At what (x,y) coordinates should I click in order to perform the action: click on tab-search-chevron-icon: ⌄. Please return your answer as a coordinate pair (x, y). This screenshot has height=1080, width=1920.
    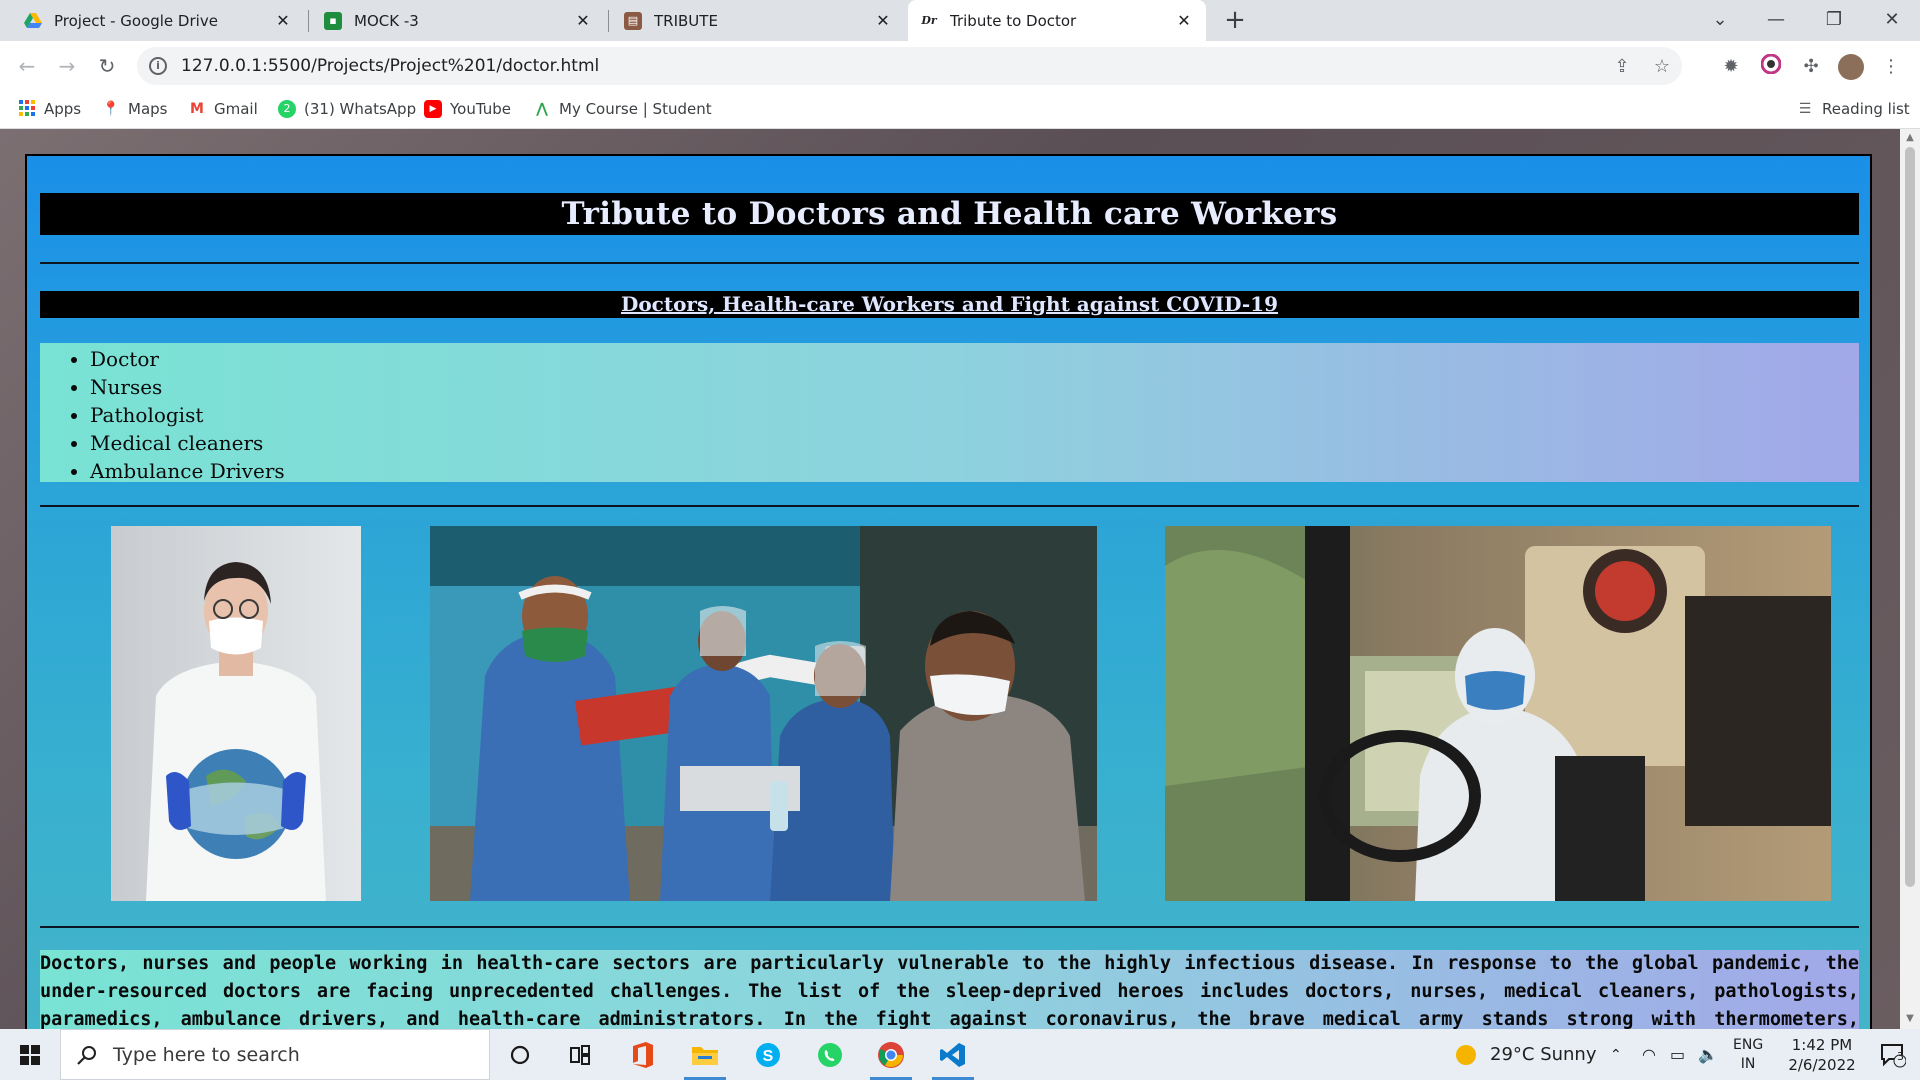
    Looking at the image, I should click on (1720, 20).